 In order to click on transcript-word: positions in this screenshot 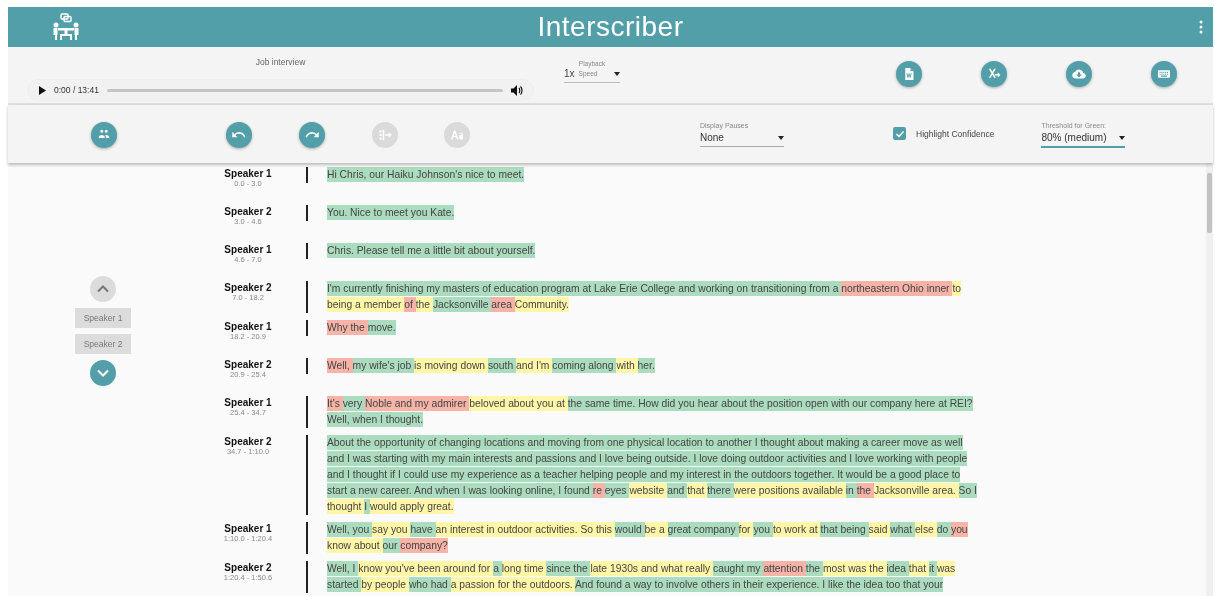, I will do `click(780, 490)`.